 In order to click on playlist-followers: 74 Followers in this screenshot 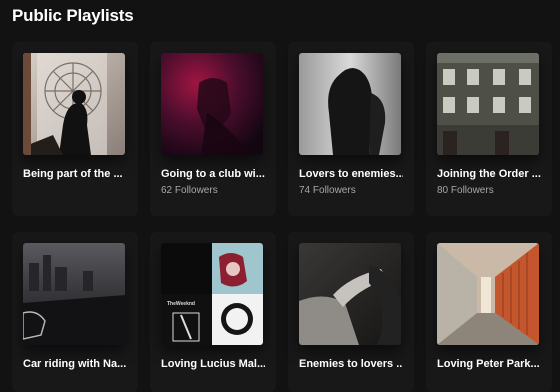, I will do `click(327, 190)`.